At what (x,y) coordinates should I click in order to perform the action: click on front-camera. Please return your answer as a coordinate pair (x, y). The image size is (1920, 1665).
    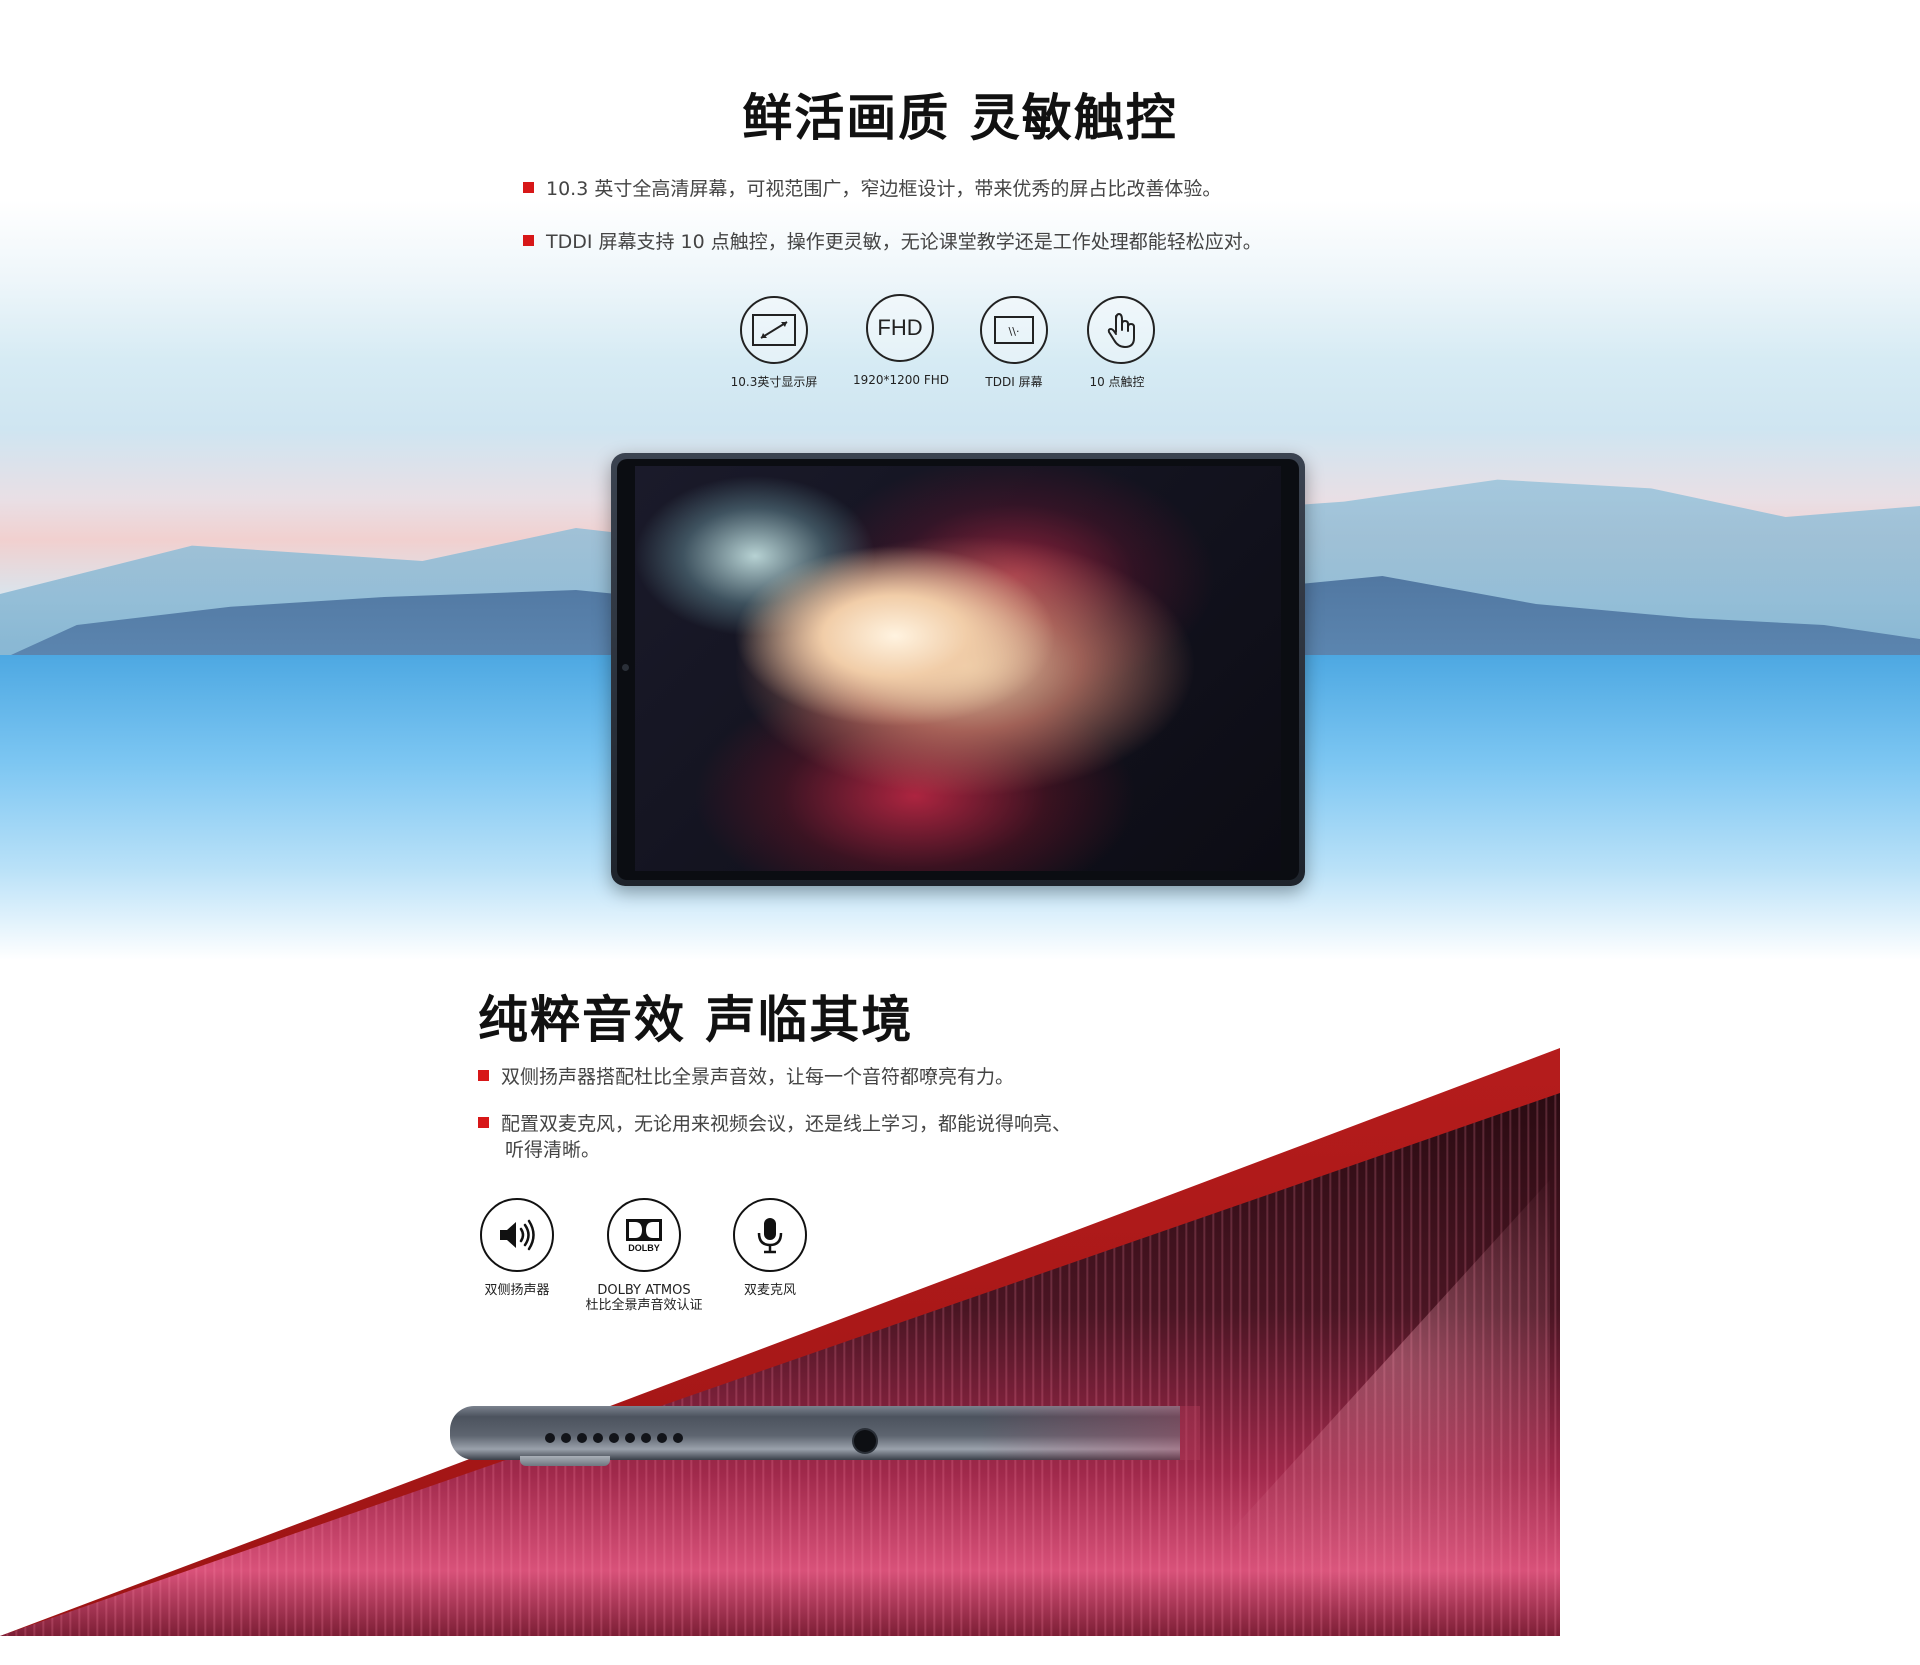
    Looking at the image, I should click on (625, 667).